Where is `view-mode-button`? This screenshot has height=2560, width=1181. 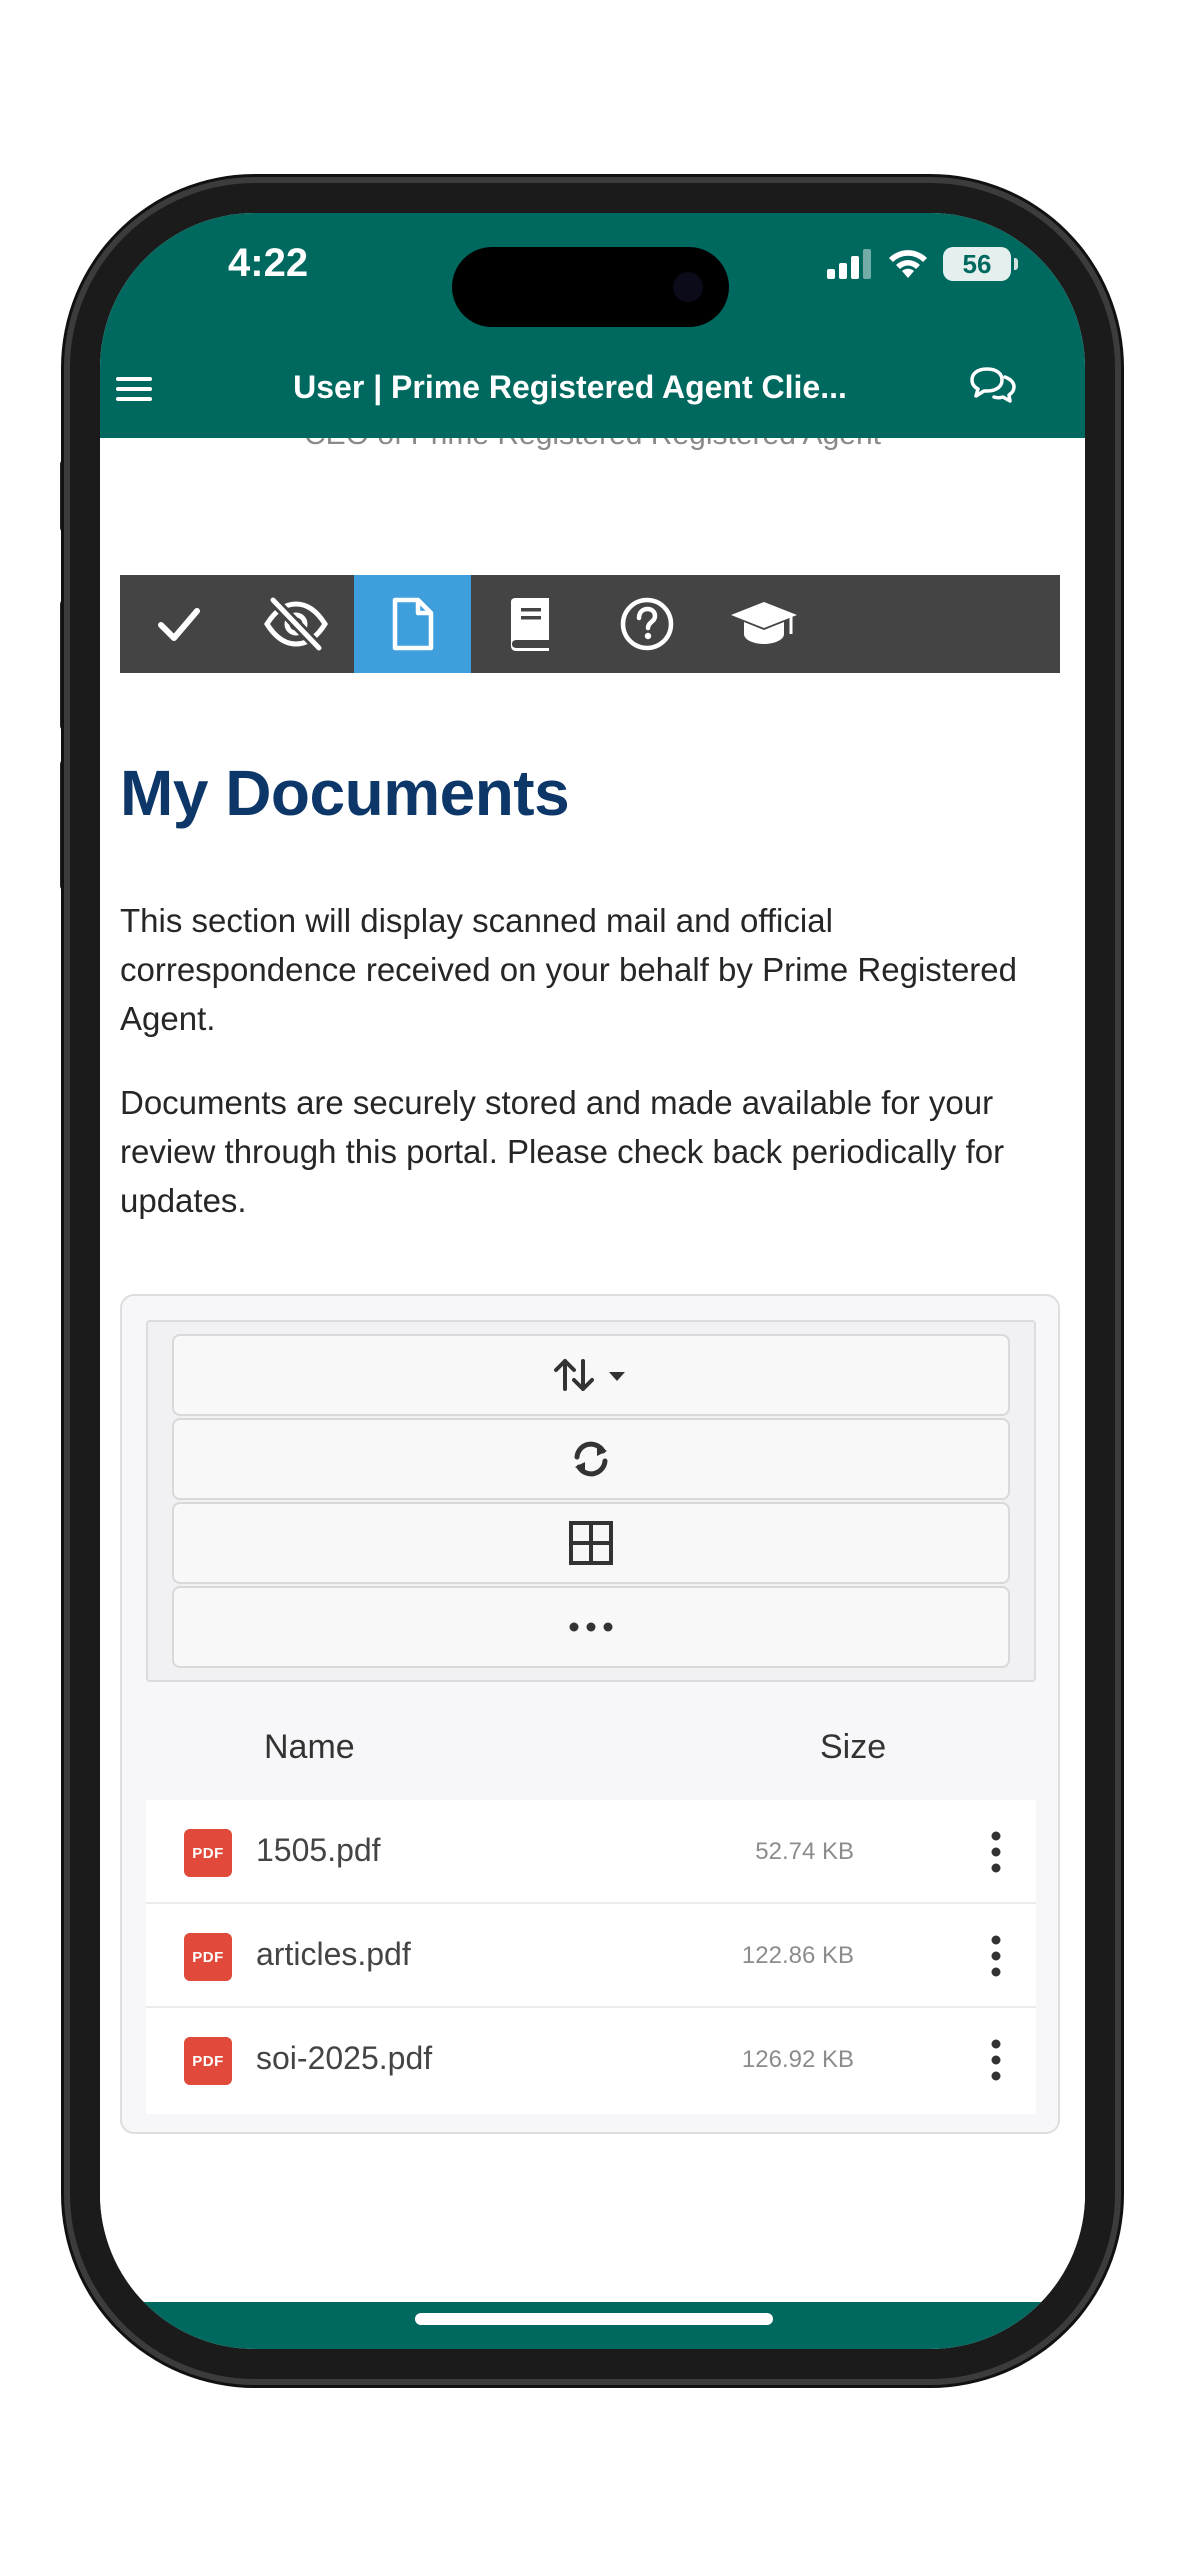 view-mode-button is located at coordinates (591, 1543).